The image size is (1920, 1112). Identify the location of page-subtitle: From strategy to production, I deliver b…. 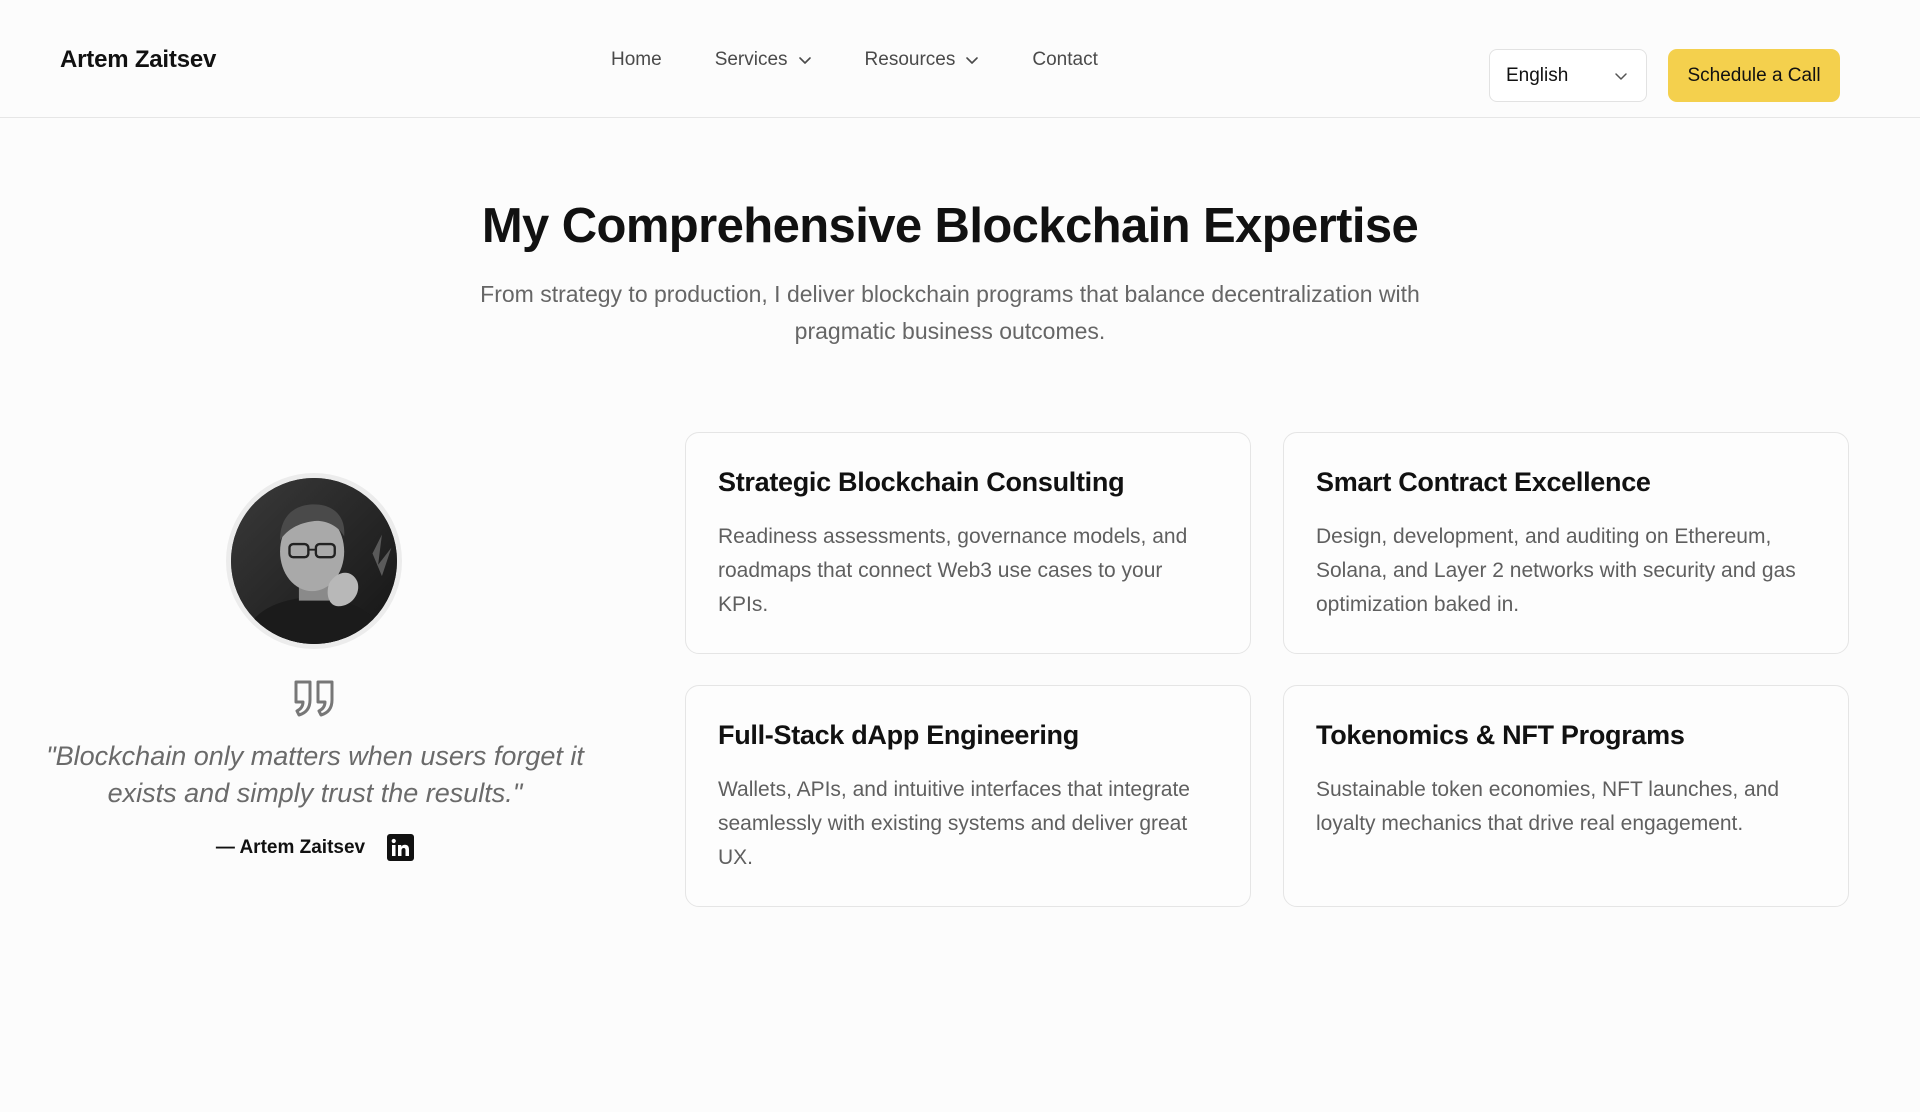
(950, 312).